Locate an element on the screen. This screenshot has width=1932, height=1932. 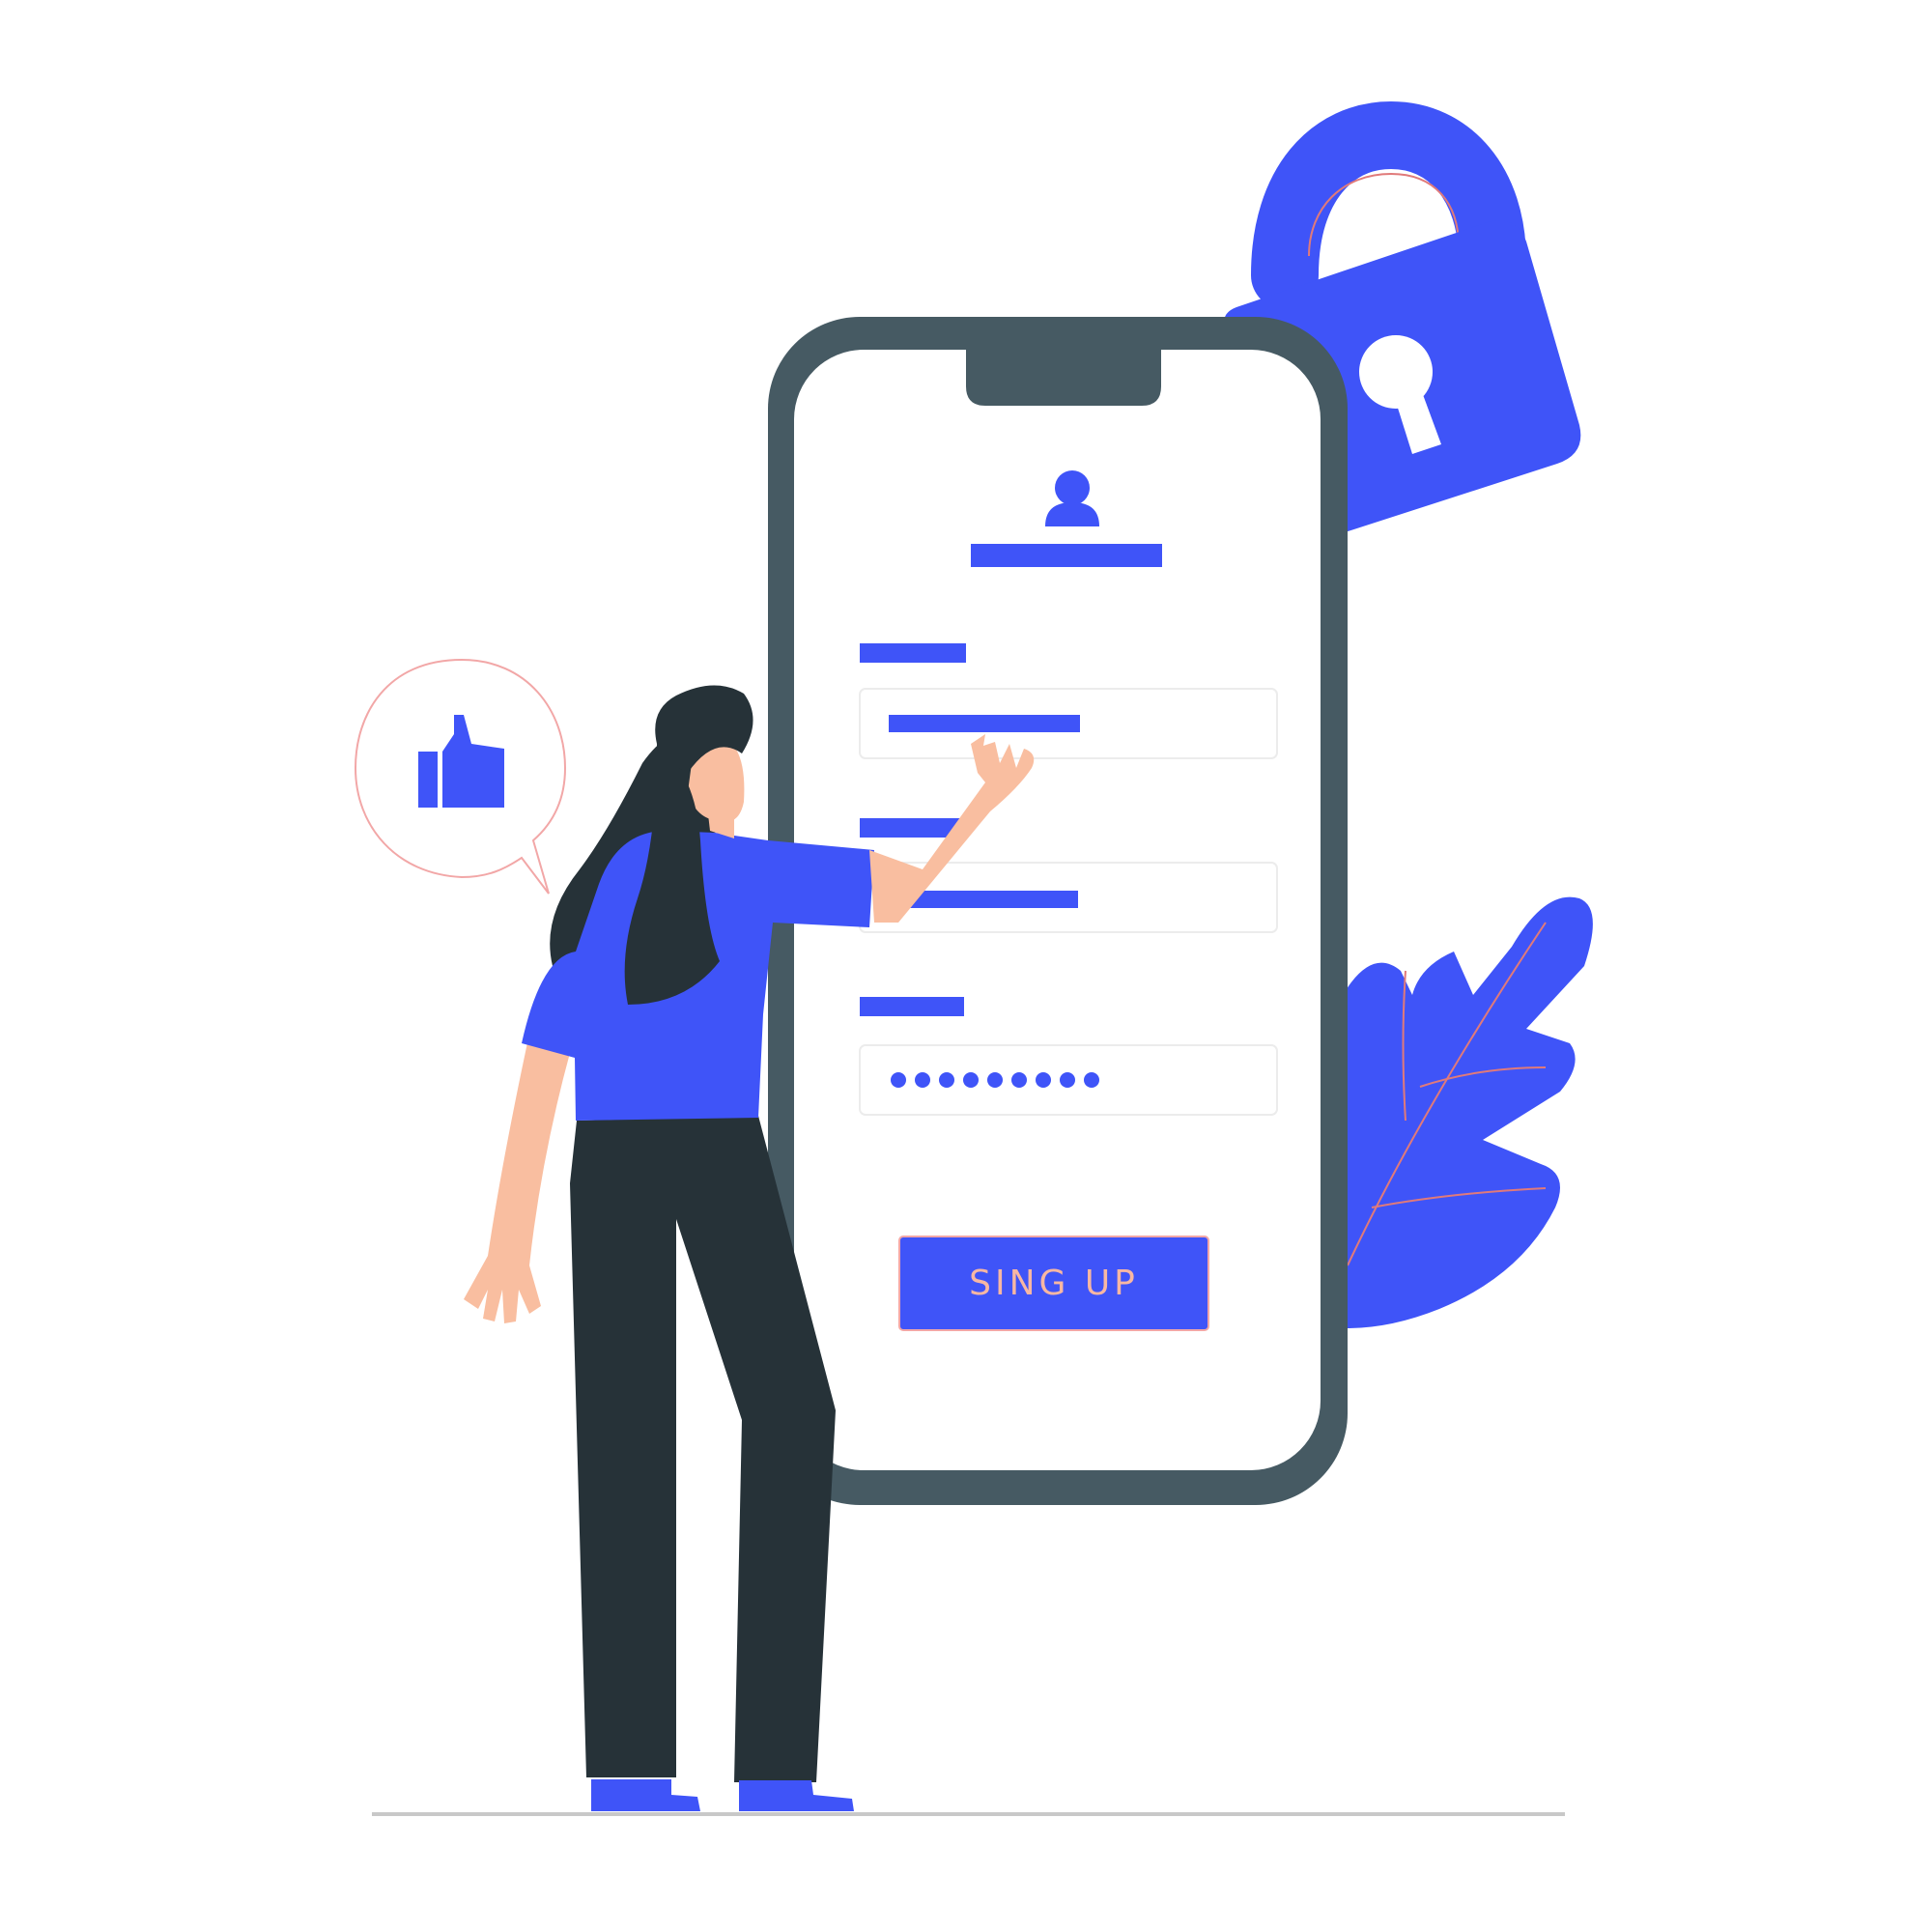
left-shoe is located at coordinates (645, 1795).